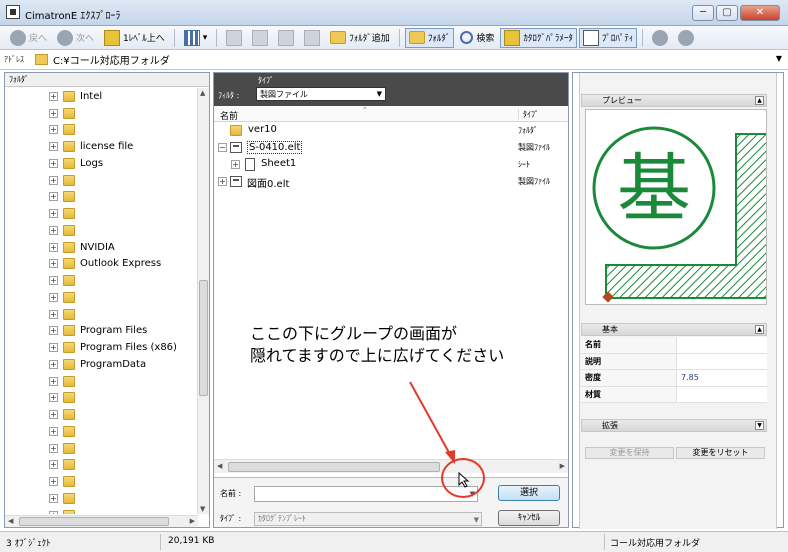 This screenshot has height=552, width=788. Describe the element at coordinates (538, 37) in the screenshot. I see `catalog-params-button: ｶﾀﾛｸﾞﾊﾟﾗﾒｰﾀ` at that location.